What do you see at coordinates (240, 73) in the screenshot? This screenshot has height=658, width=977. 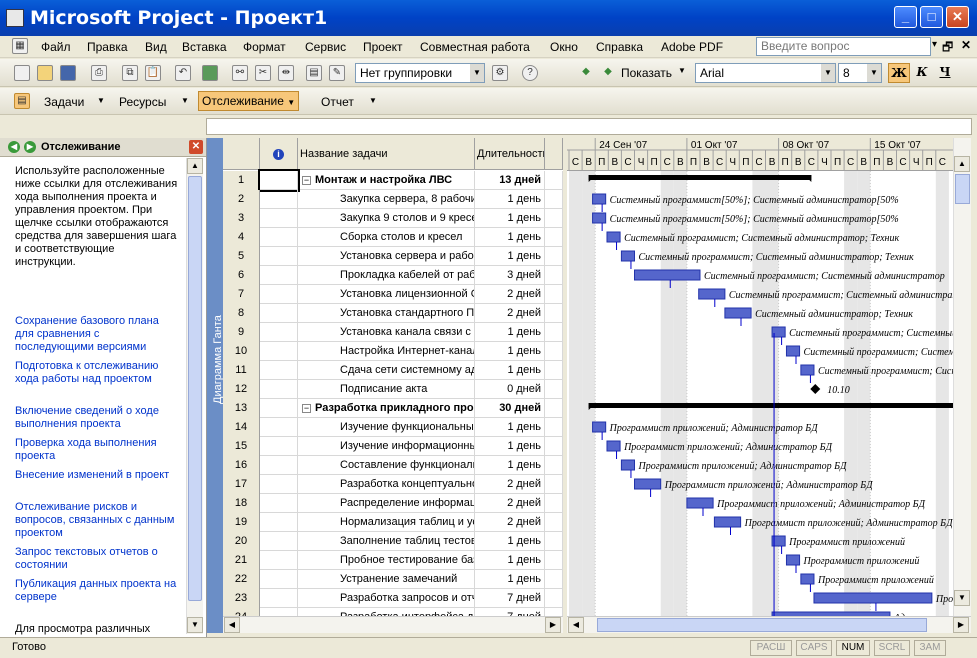 I see `link-tasks-icon: ⚯` at bounding box center [240, 73].